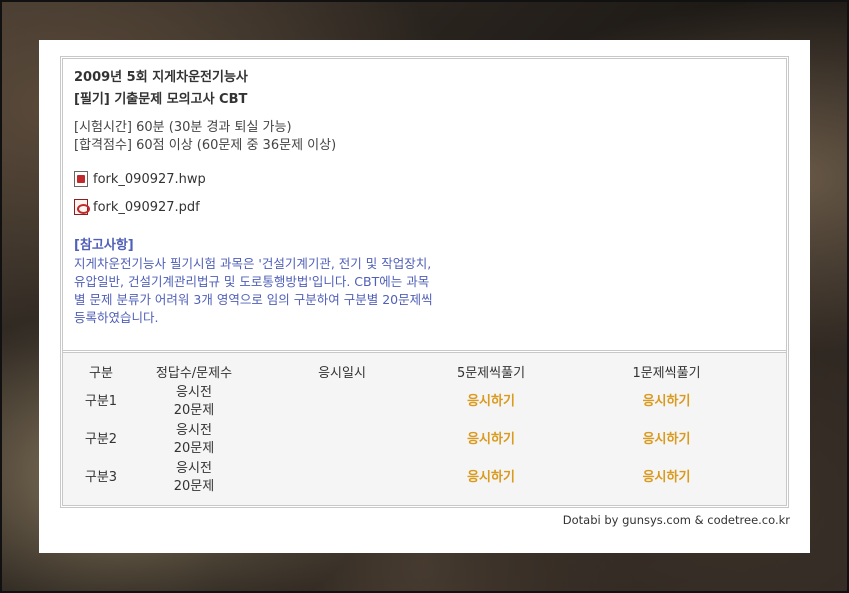 The height and width of the screenshot is (593, 849). What do you see at coordinates (676, 520) in the screenshot?
I see `footer-credit: Dotabi by gunsys.com & codetree.co.kr` at bounding box center [676, 520].